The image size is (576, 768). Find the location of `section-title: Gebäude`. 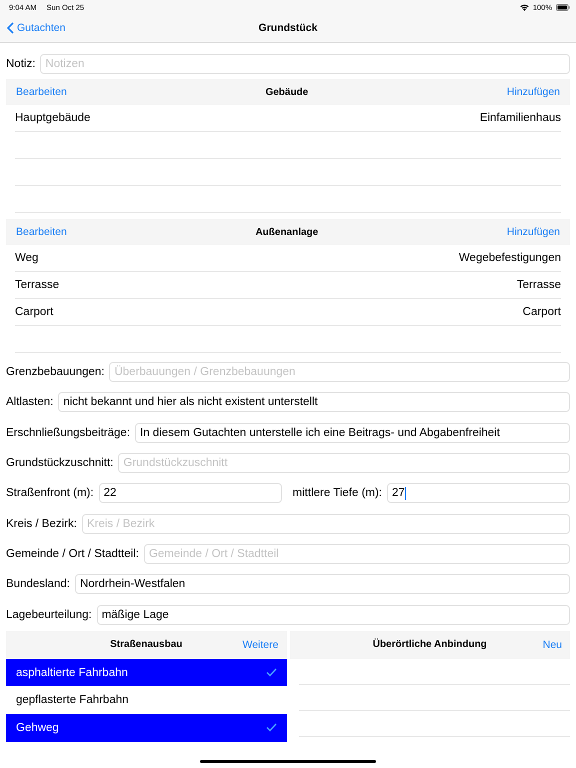

section-title: Gebäude is located at coordinates (286, 92).